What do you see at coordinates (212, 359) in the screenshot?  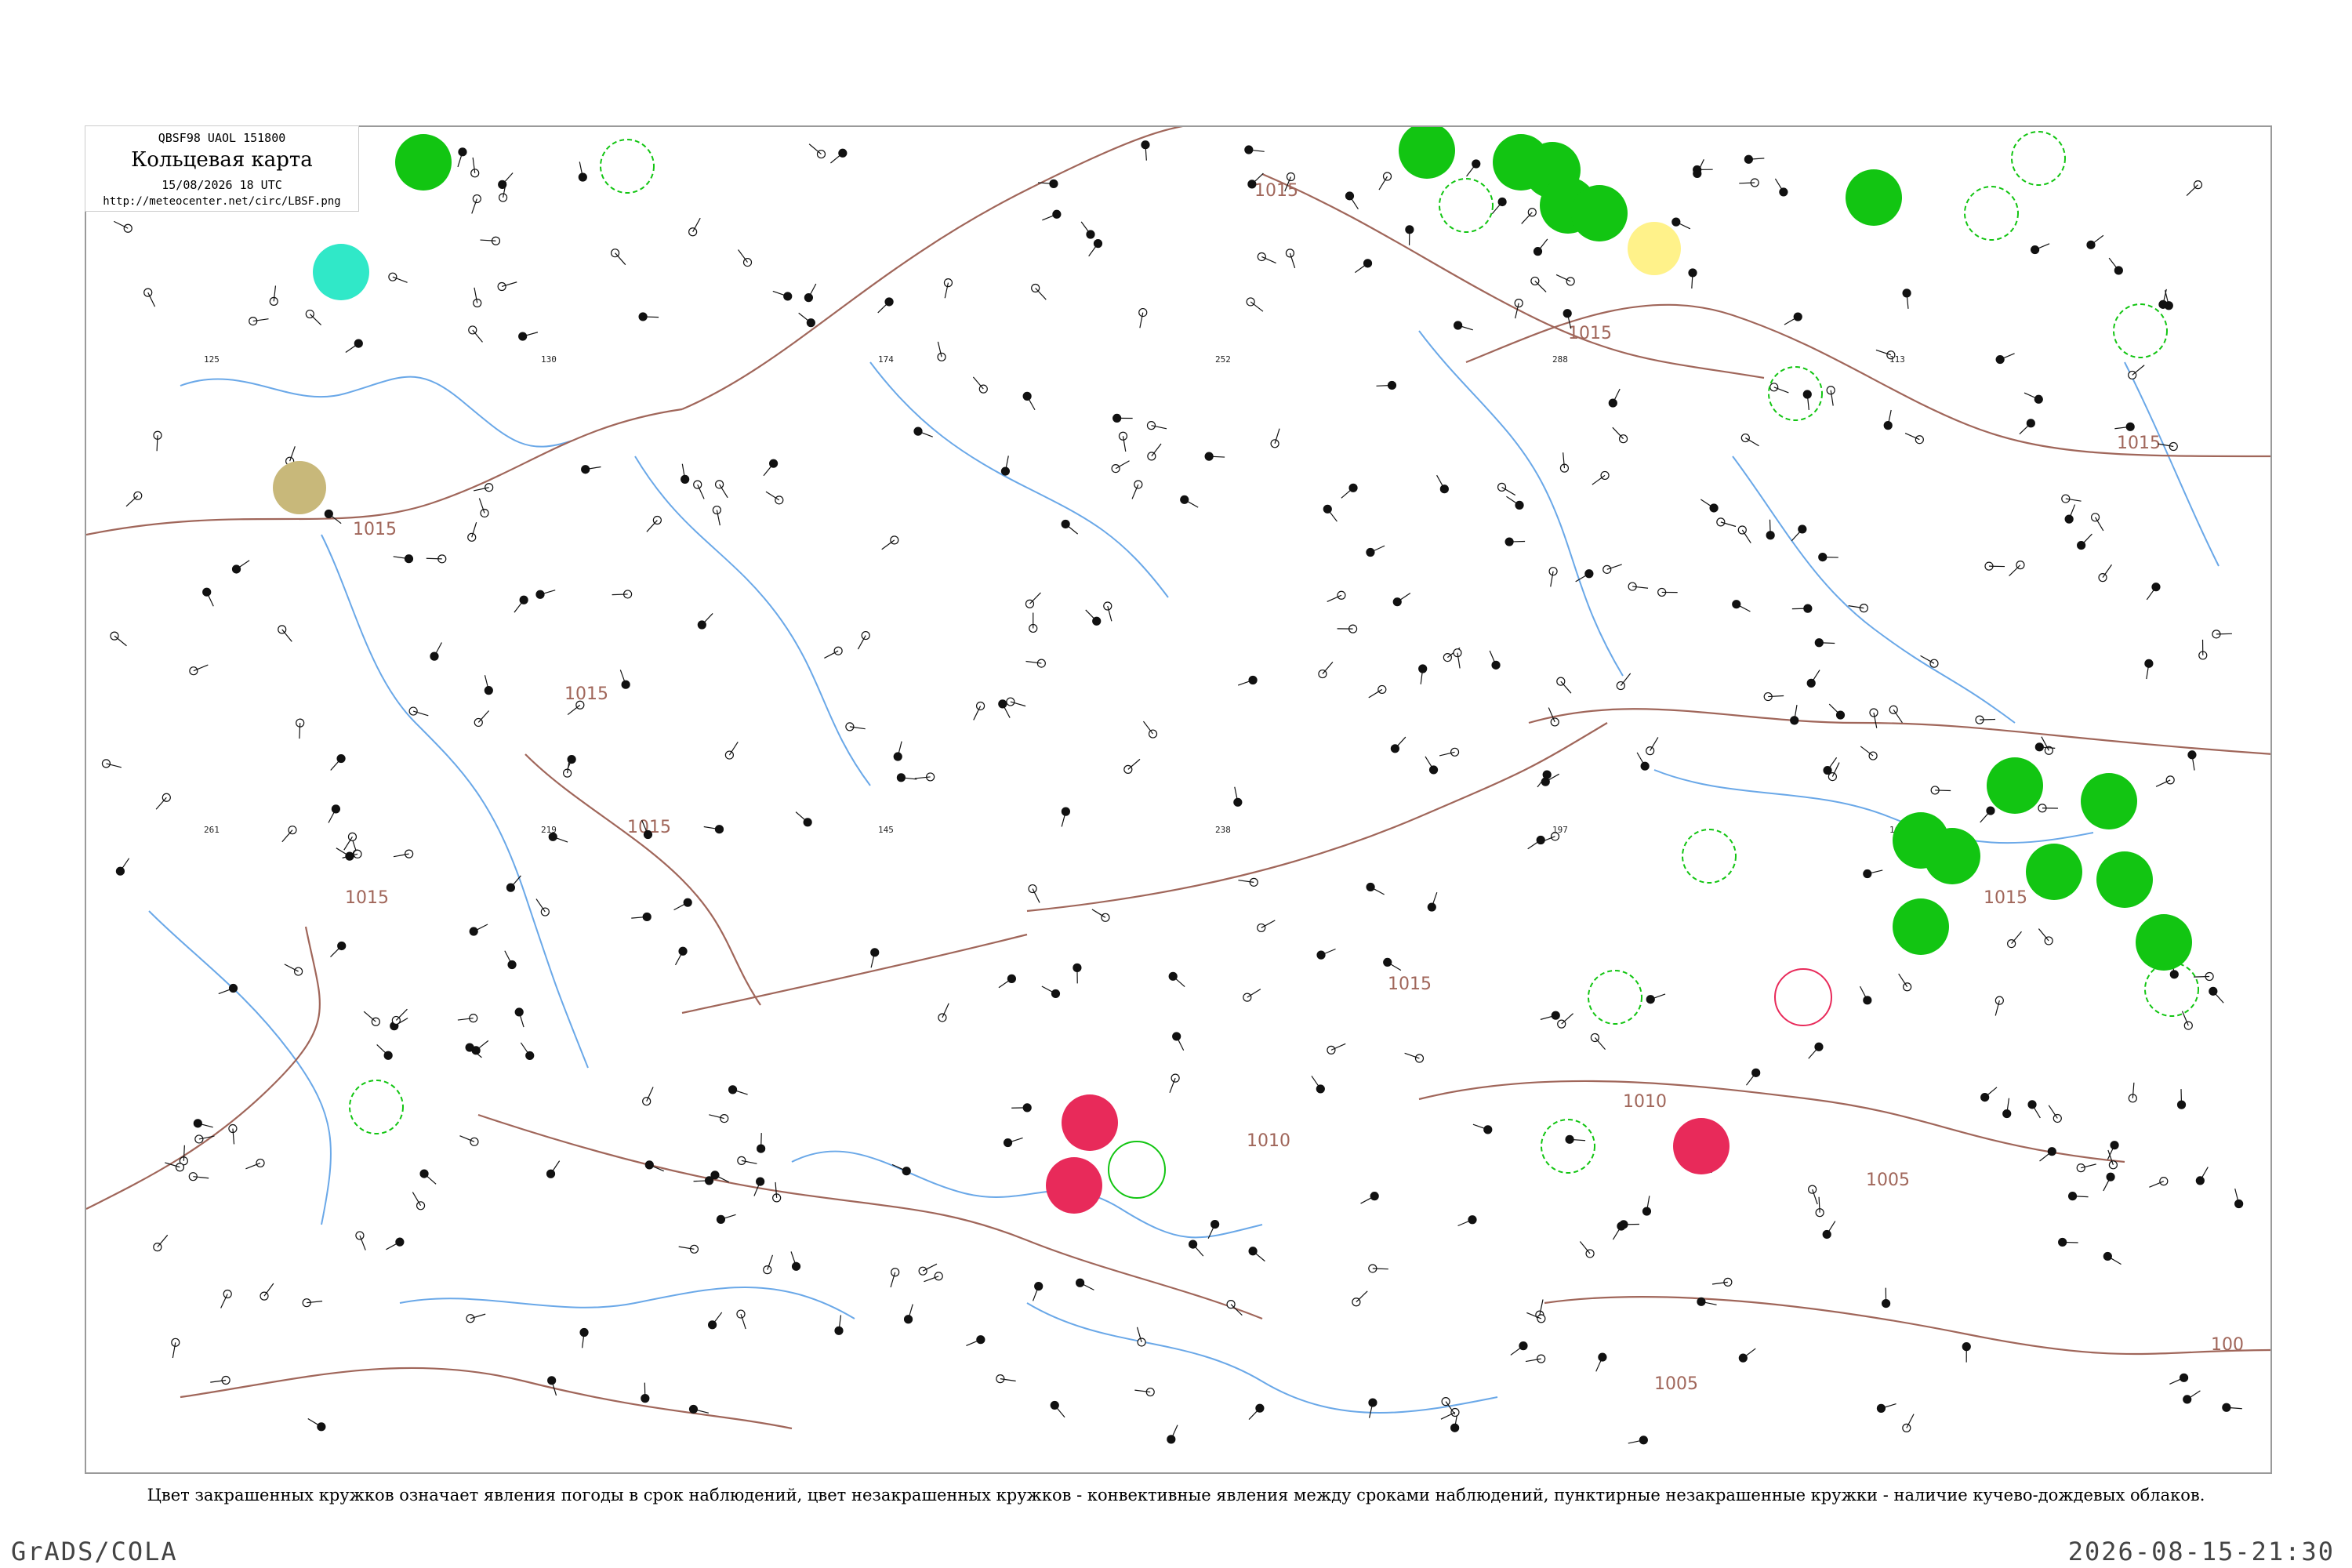 I see `station-value: 125` at bounding box center [212, 359].